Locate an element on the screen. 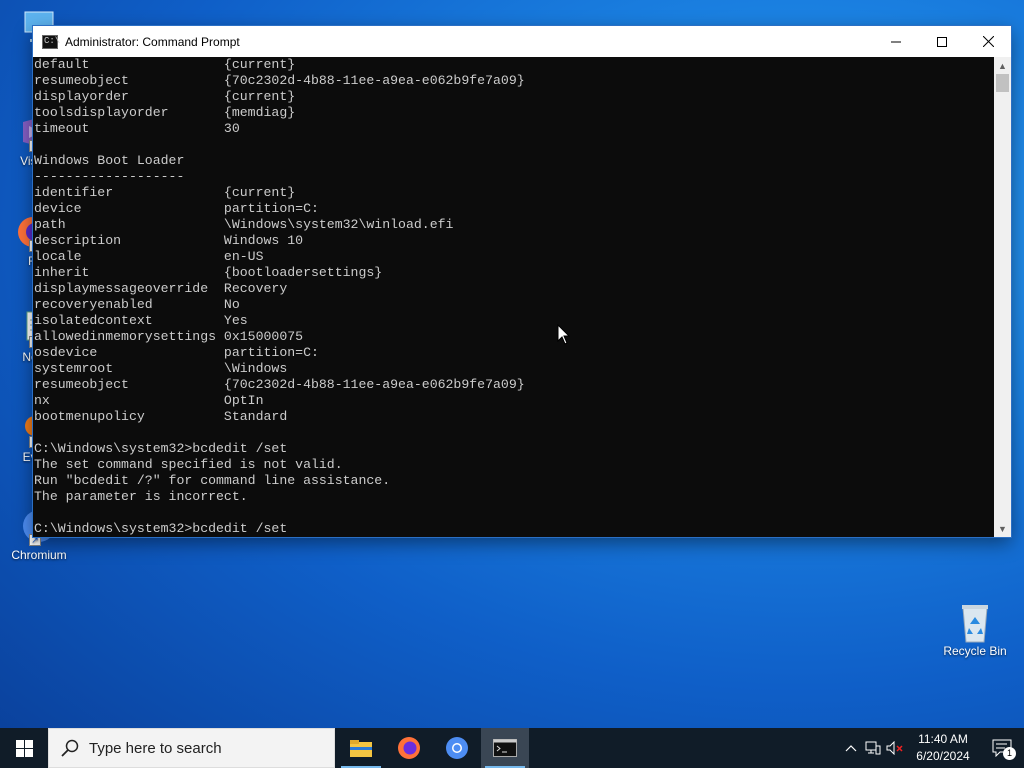 The height and width of the screenshot is (768, 1024). clock-date: 6/20/2024 is located at coordinates (943, 756).